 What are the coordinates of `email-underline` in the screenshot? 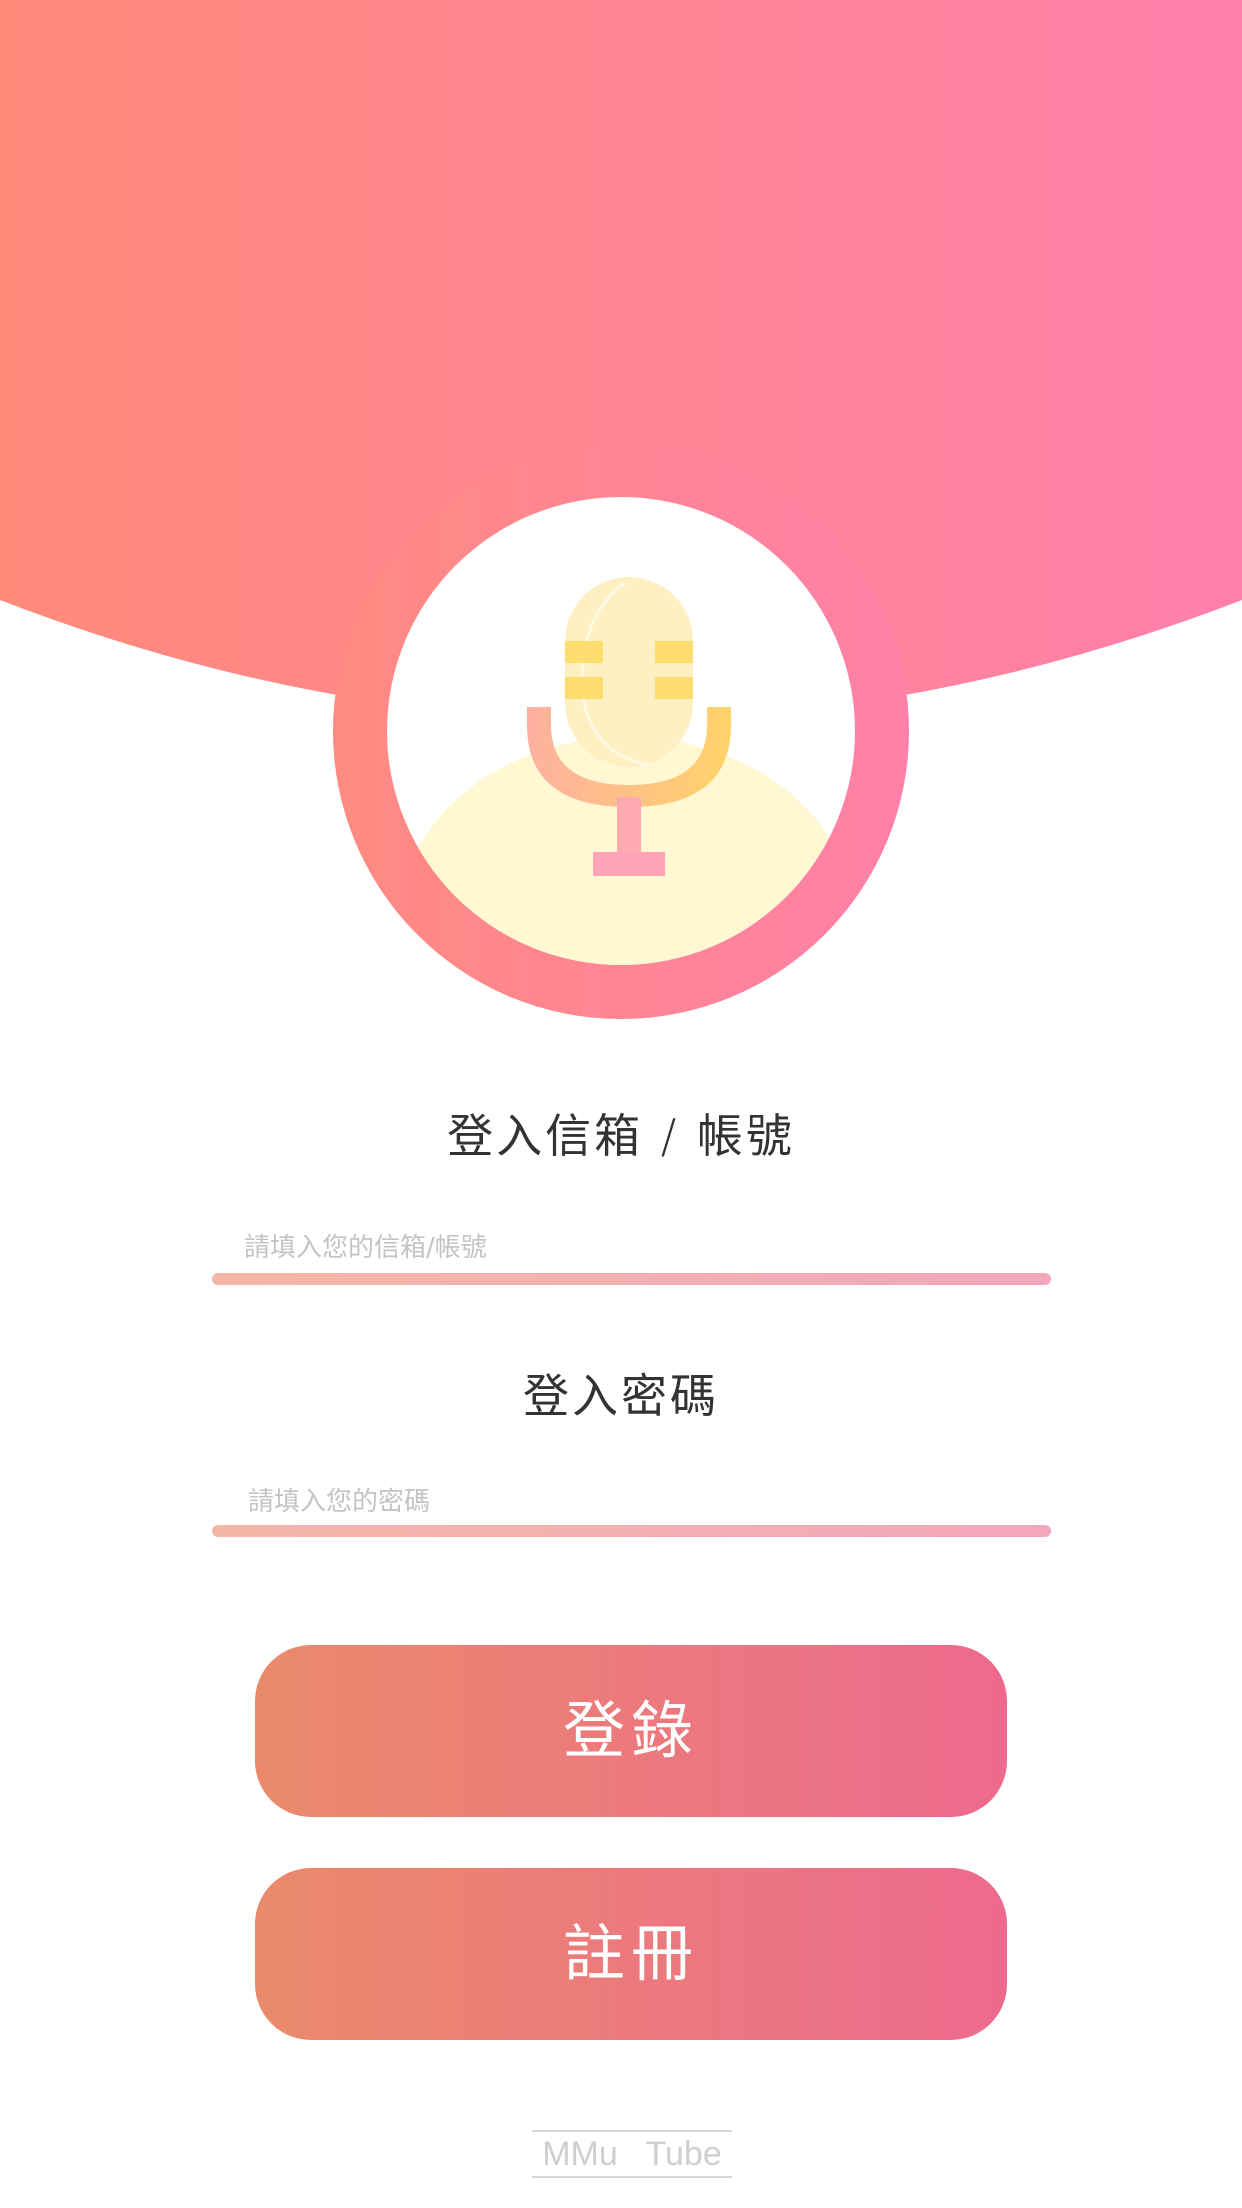 It's located at (631, 1279).